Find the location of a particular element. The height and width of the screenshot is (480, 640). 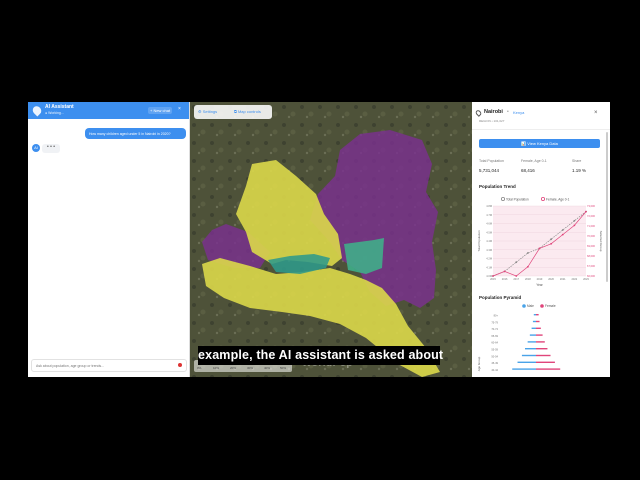

trend-title: Population Trend is located at coordinates (497, 186).